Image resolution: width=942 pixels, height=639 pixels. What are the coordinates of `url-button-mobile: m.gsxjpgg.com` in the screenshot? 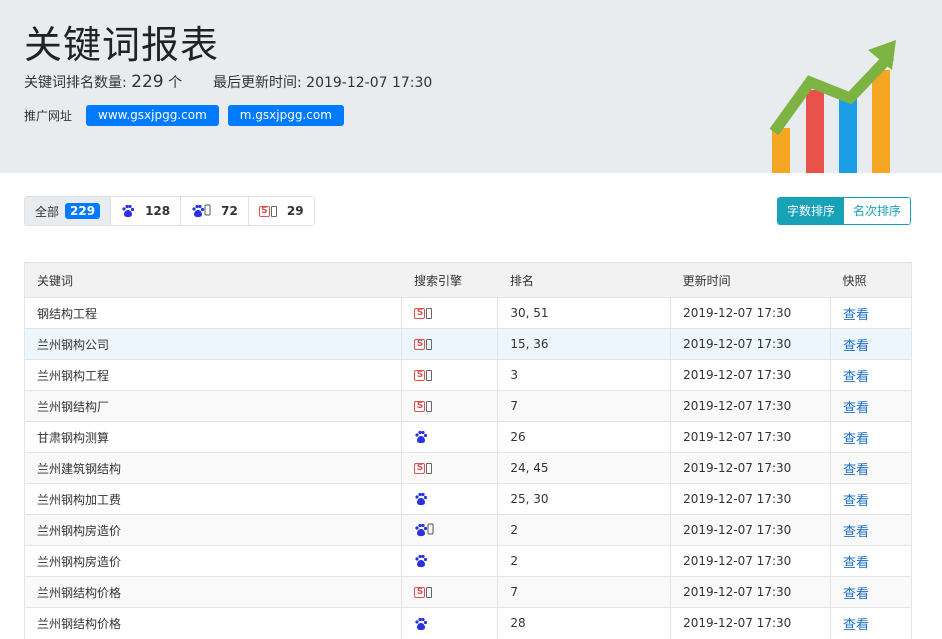 It's located at (285, 115).